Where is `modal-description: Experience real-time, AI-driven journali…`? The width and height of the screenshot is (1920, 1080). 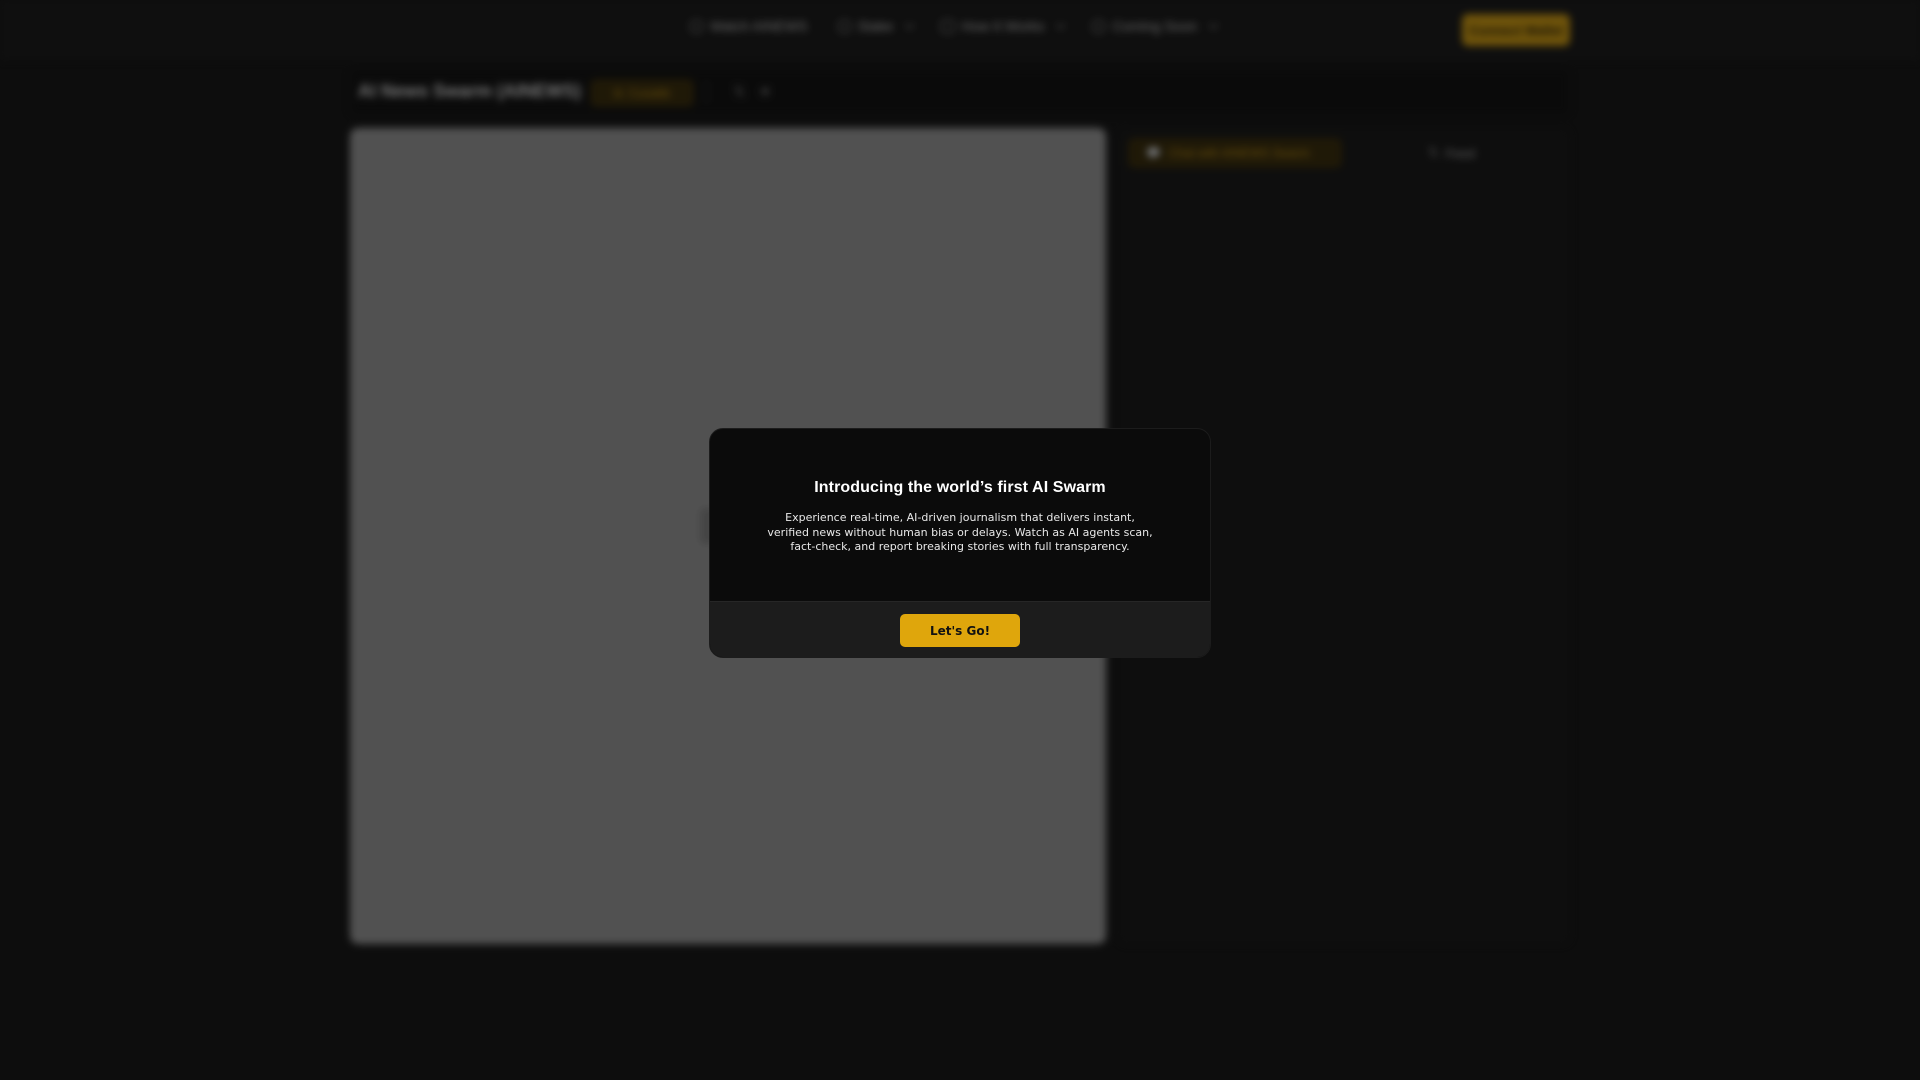
modal-description: Experience real-time, AI-driven journali… is located at coordinates (960, 532).